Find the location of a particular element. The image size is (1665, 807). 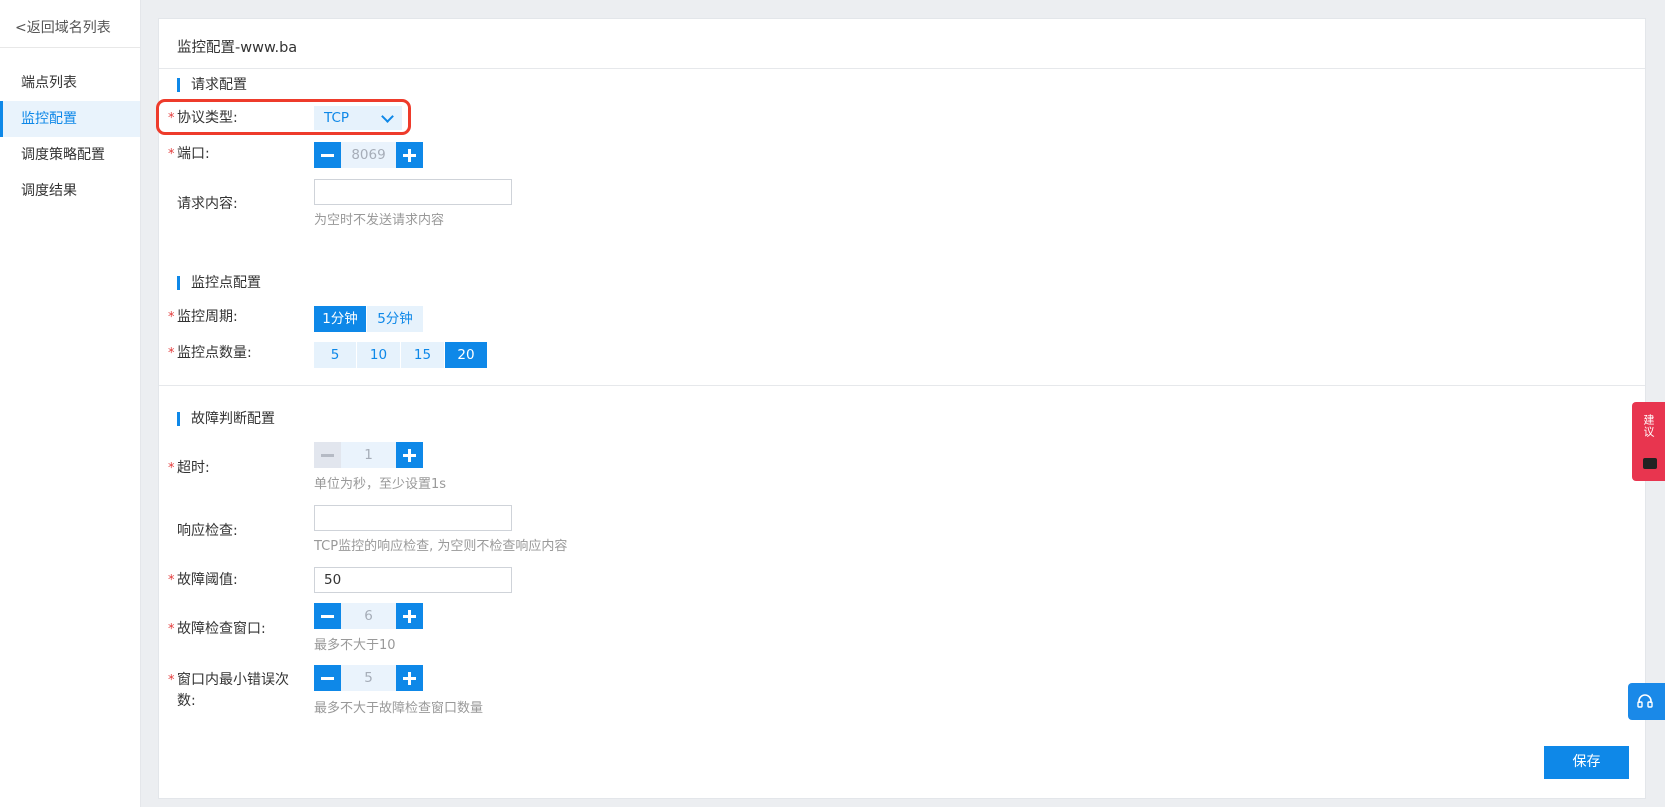

fault-window-label: * 故障检查窗口: is located at coordinates (235, 629).